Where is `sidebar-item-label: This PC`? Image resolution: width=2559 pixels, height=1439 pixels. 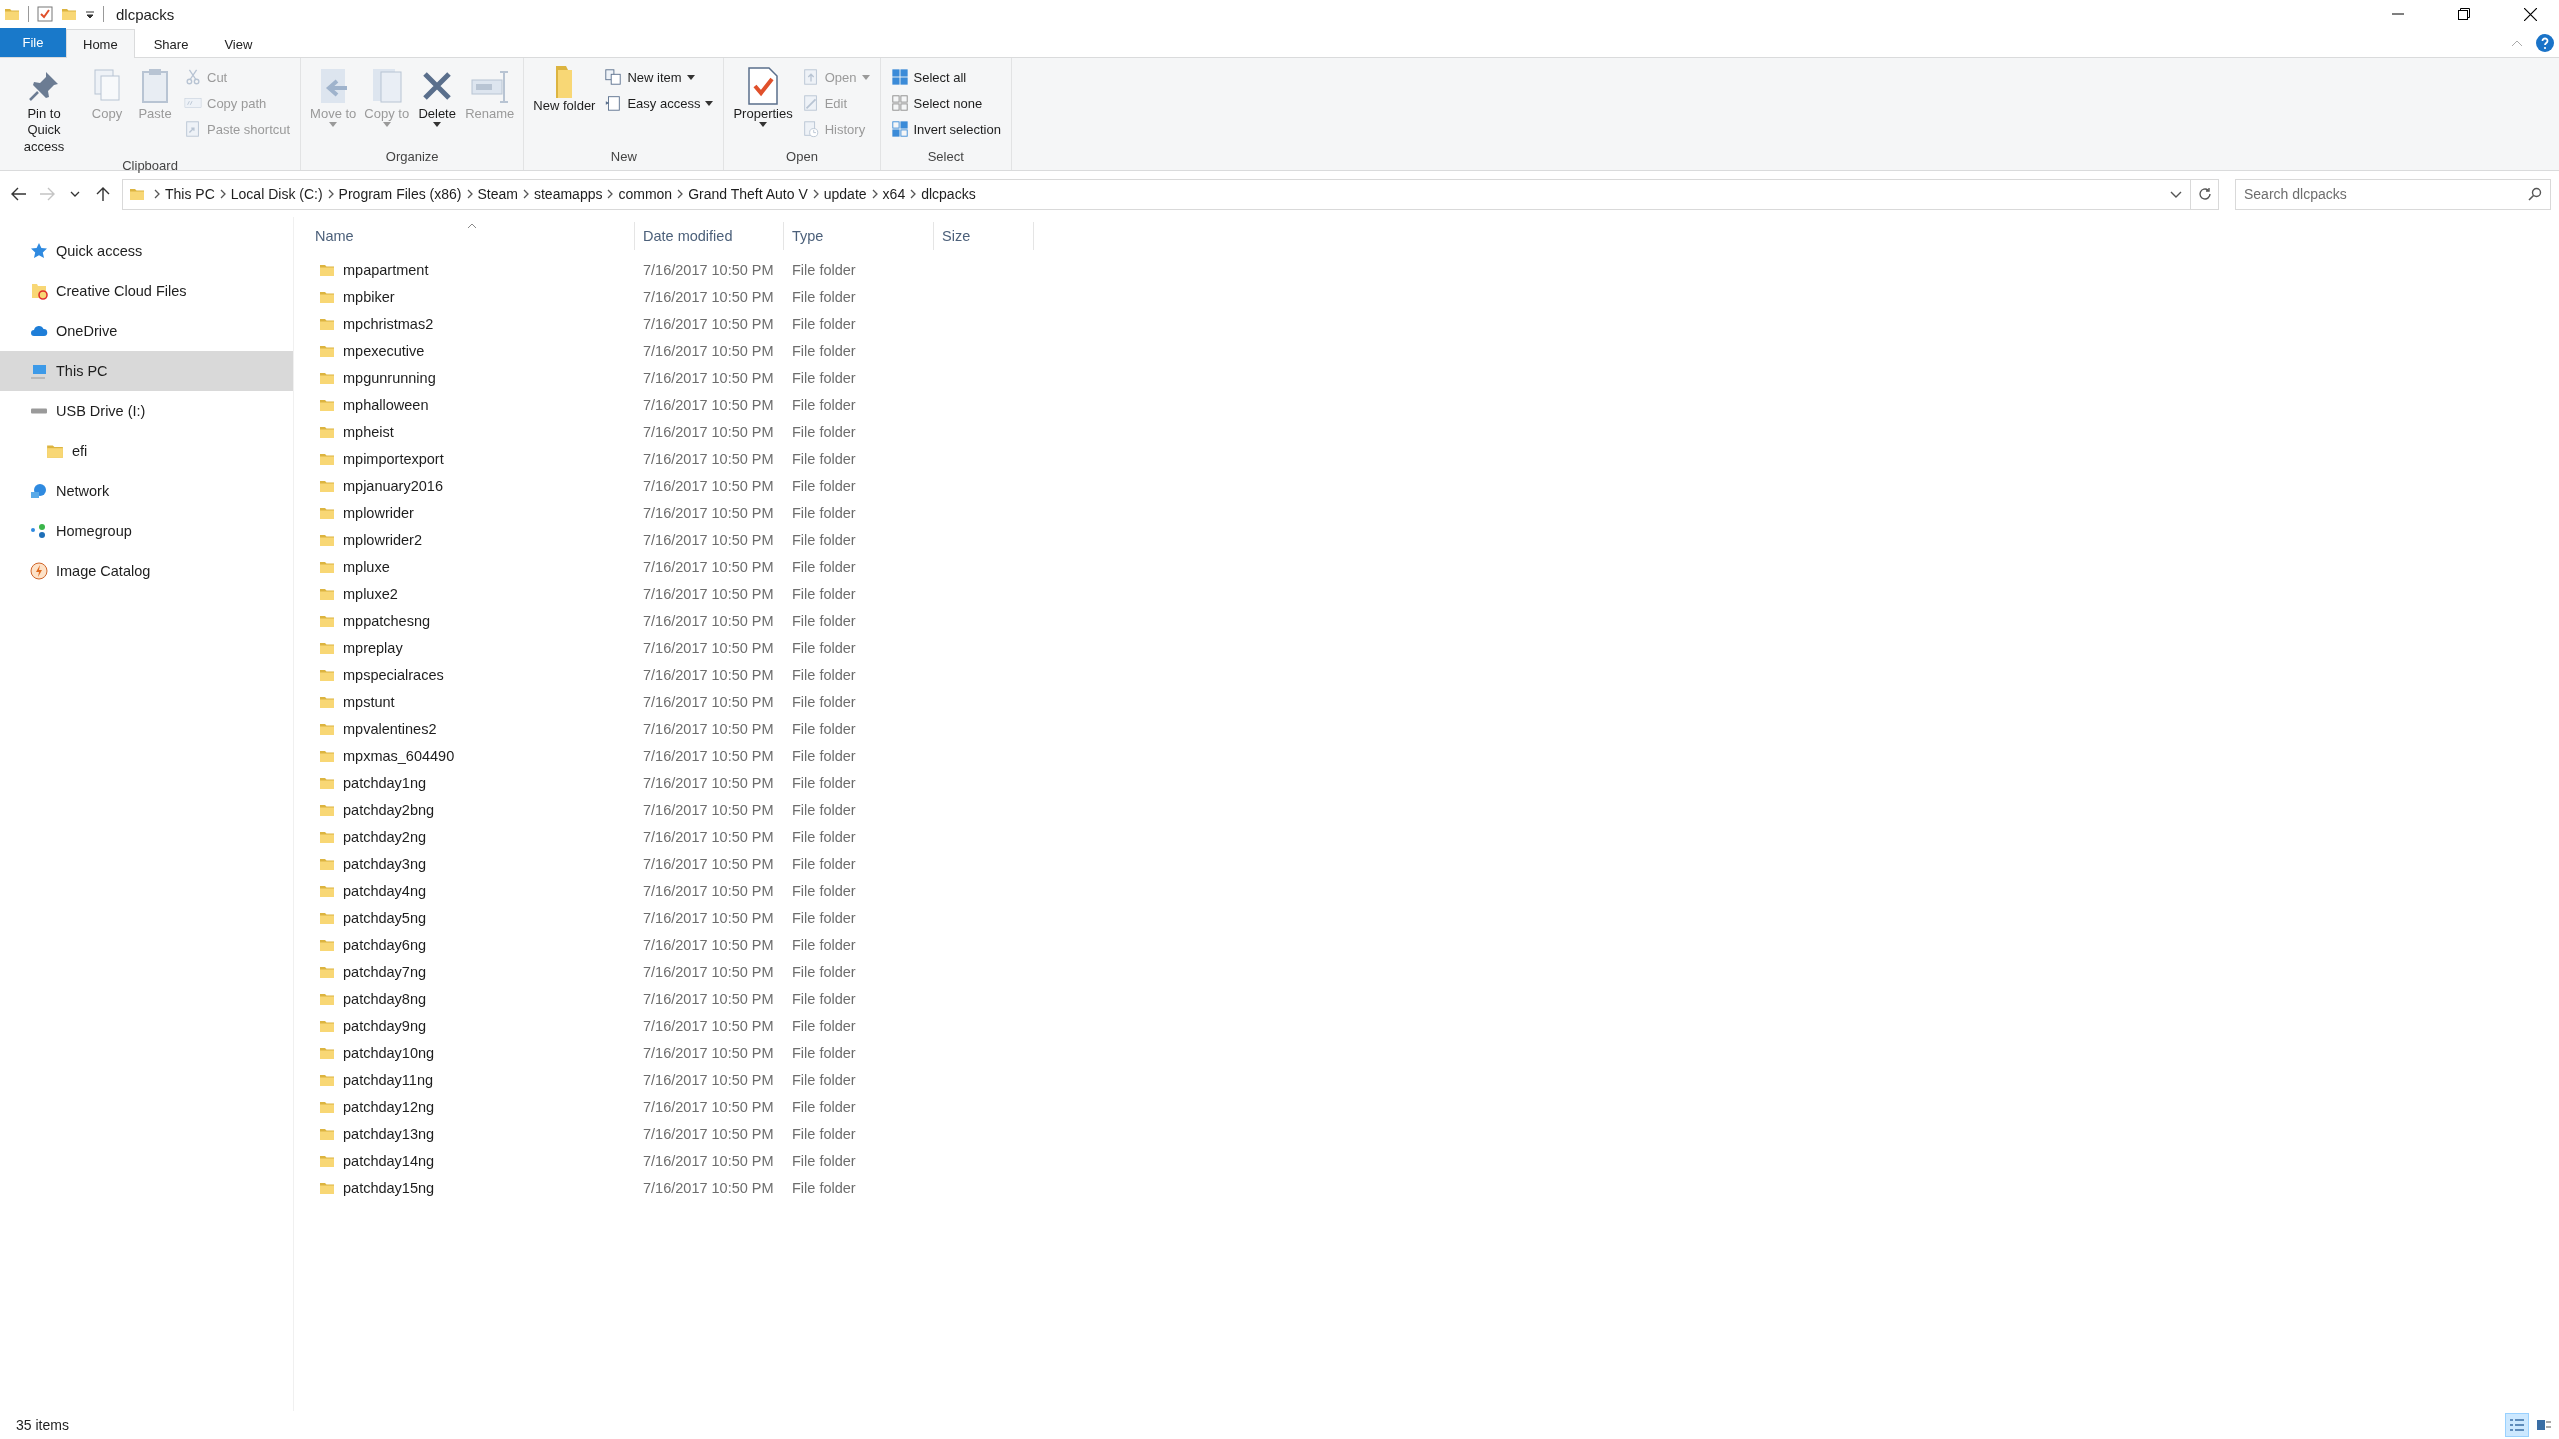 sidebar-item-label: This PC is located at coordinates (82, 371).